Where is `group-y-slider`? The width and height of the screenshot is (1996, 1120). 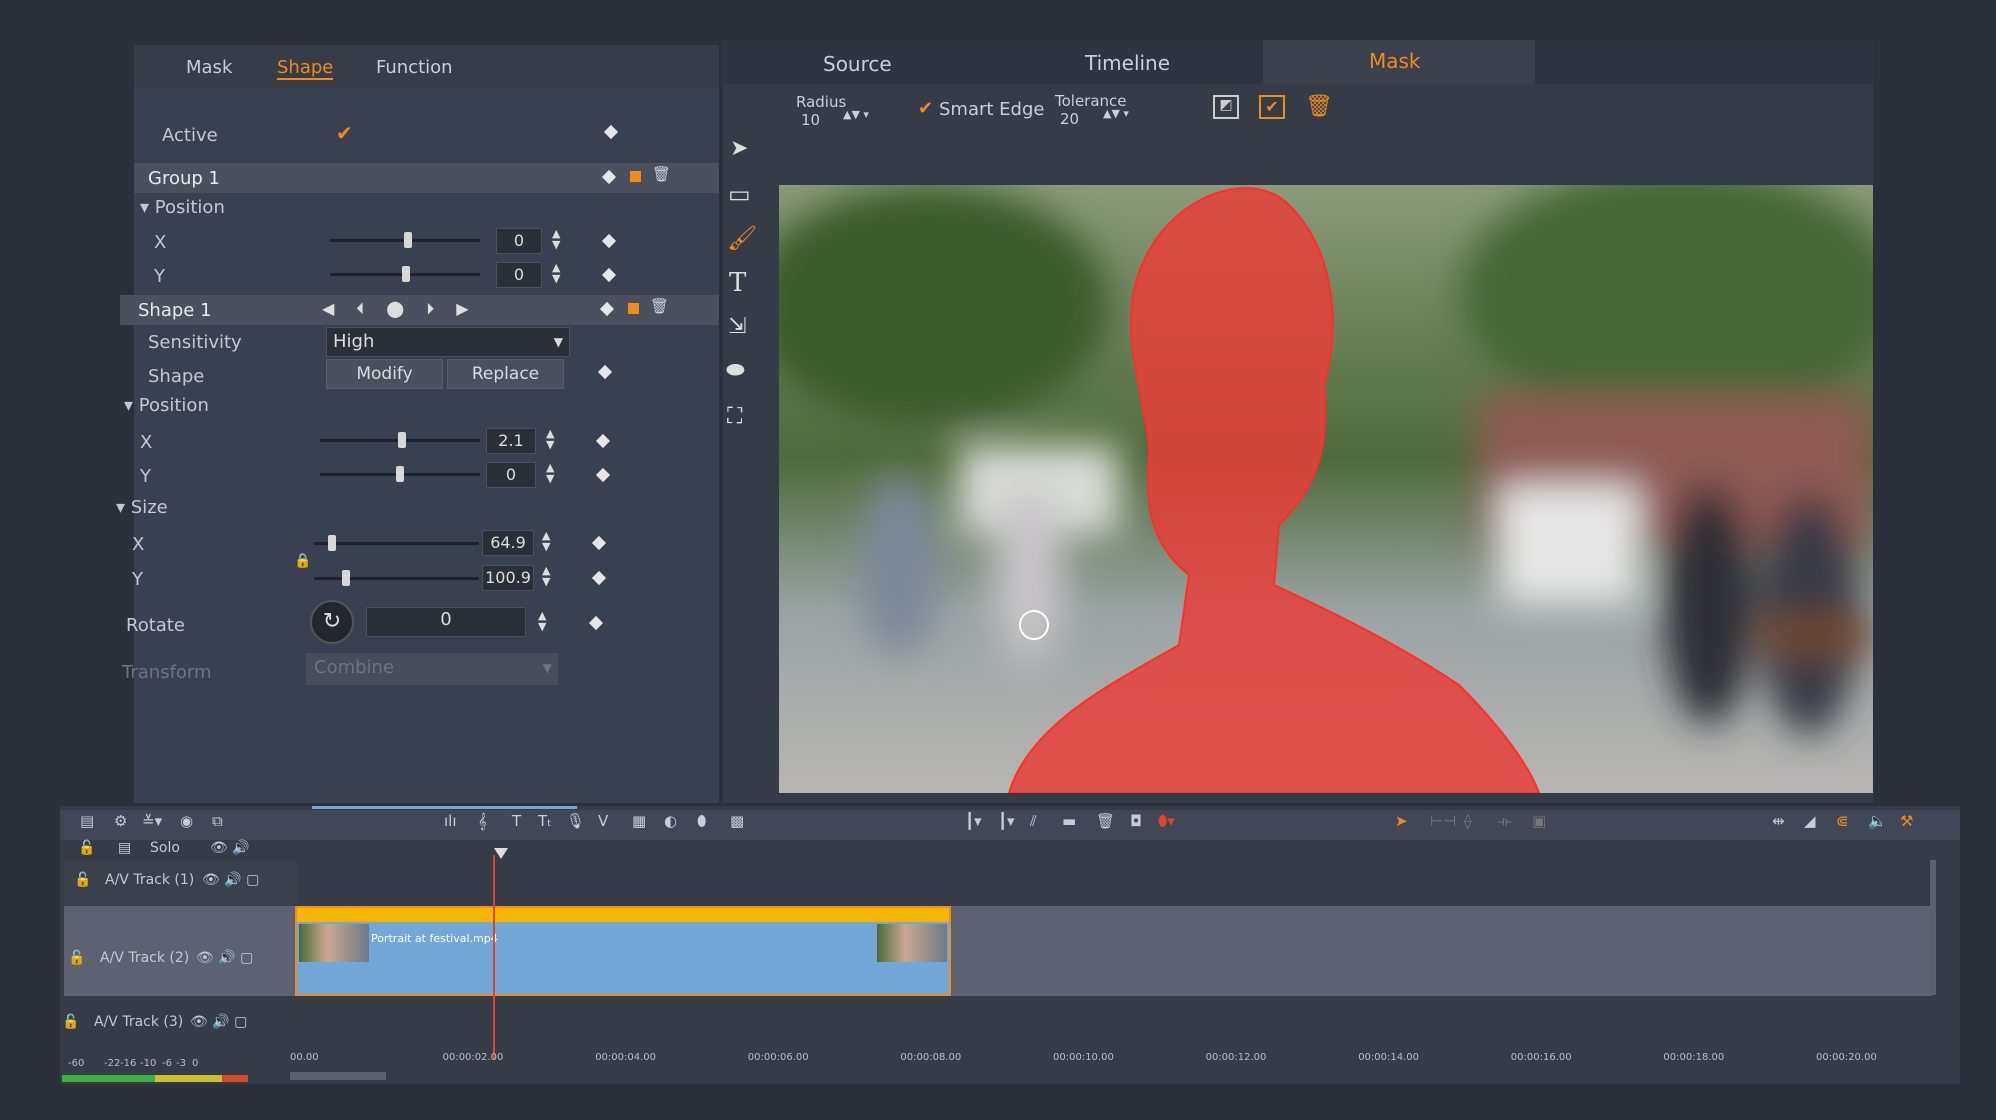
group-y-slider is located at coordinates (405, 274).